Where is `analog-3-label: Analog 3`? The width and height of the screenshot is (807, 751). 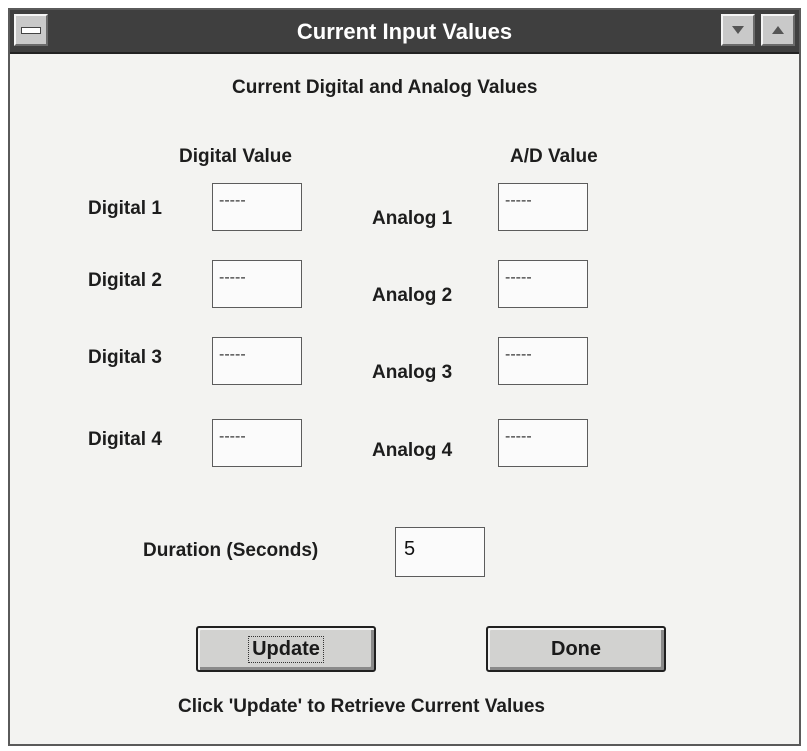 analog-3-label: Analog 3 is located at coordinates (412, 372).